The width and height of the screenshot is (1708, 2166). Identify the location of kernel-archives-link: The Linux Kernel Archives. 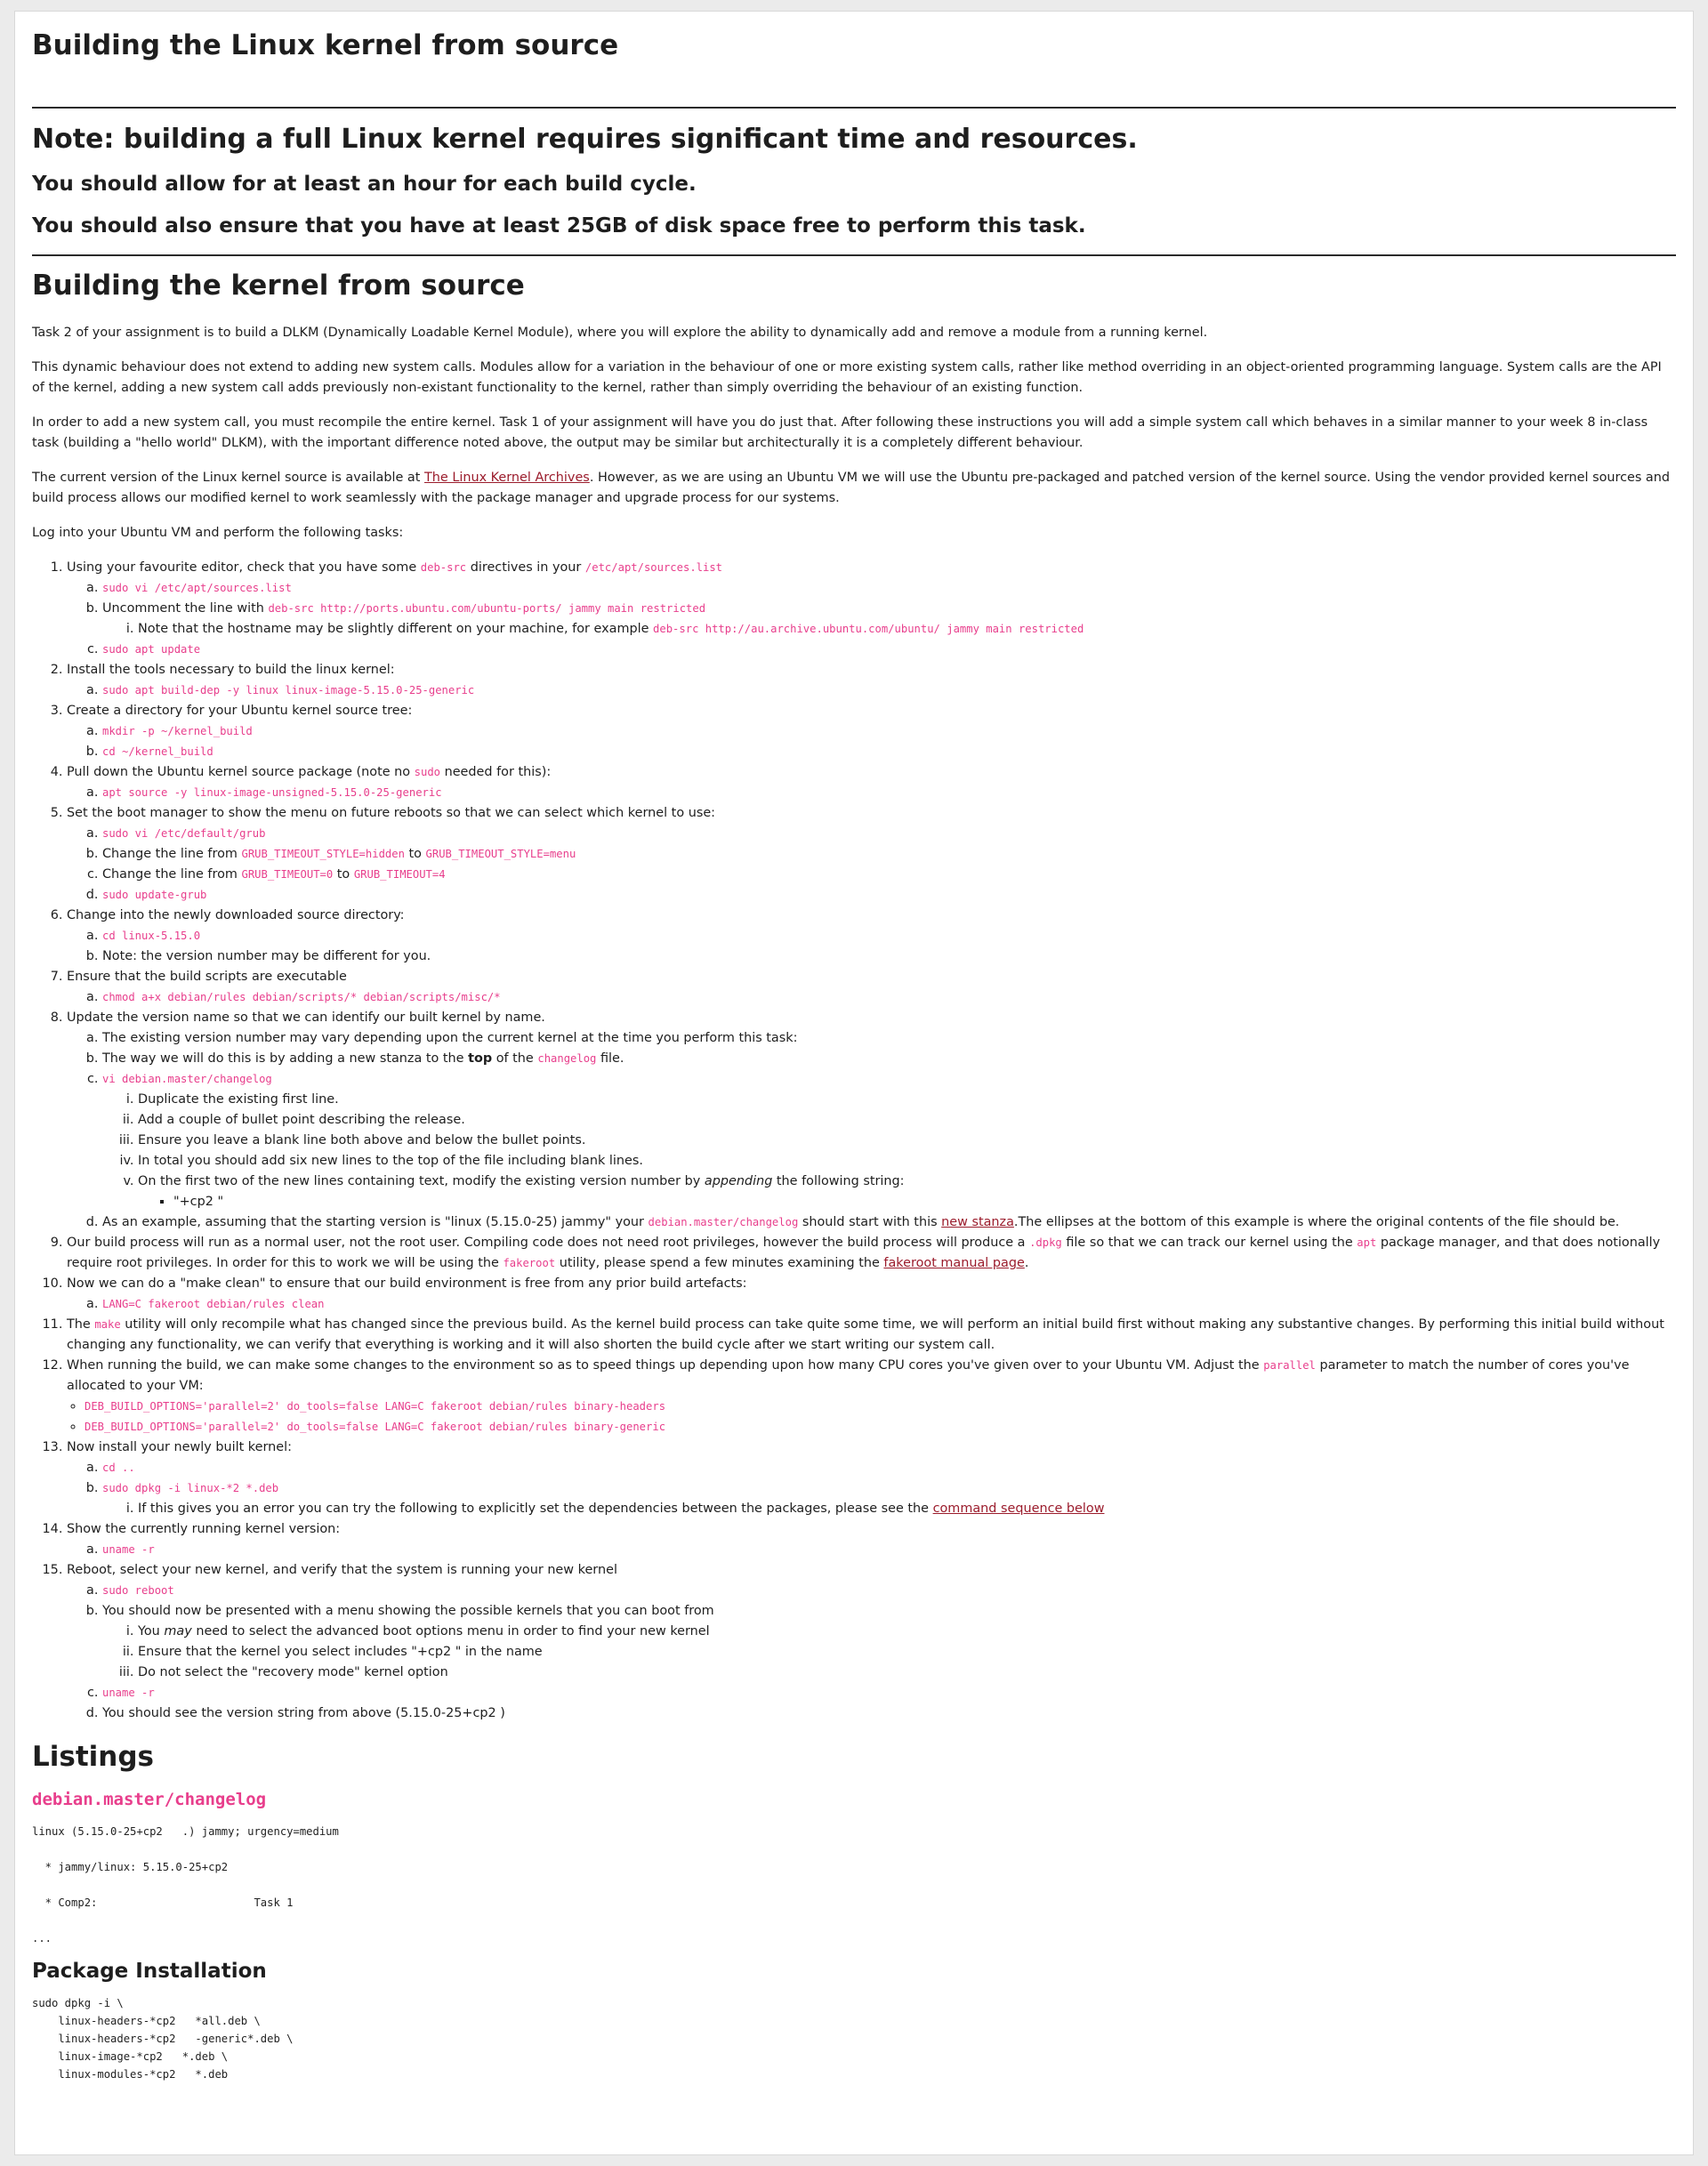
(507, 478).